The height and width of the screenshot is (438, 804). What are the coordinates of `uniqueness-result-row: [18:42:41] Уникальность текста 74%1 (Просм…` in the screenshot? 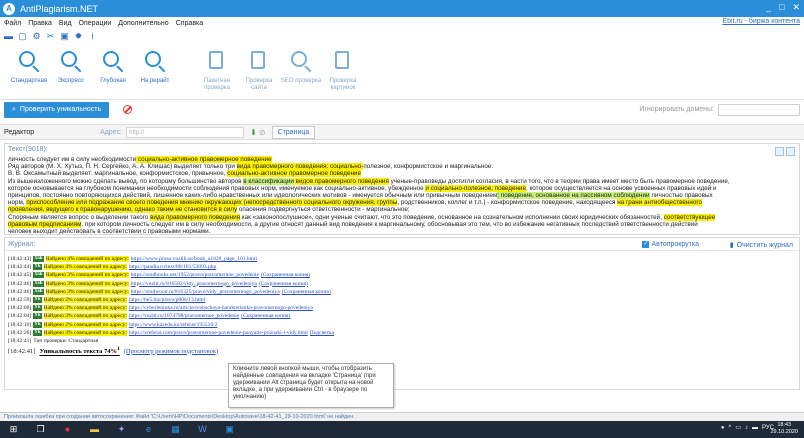 It's located at (403, 351).